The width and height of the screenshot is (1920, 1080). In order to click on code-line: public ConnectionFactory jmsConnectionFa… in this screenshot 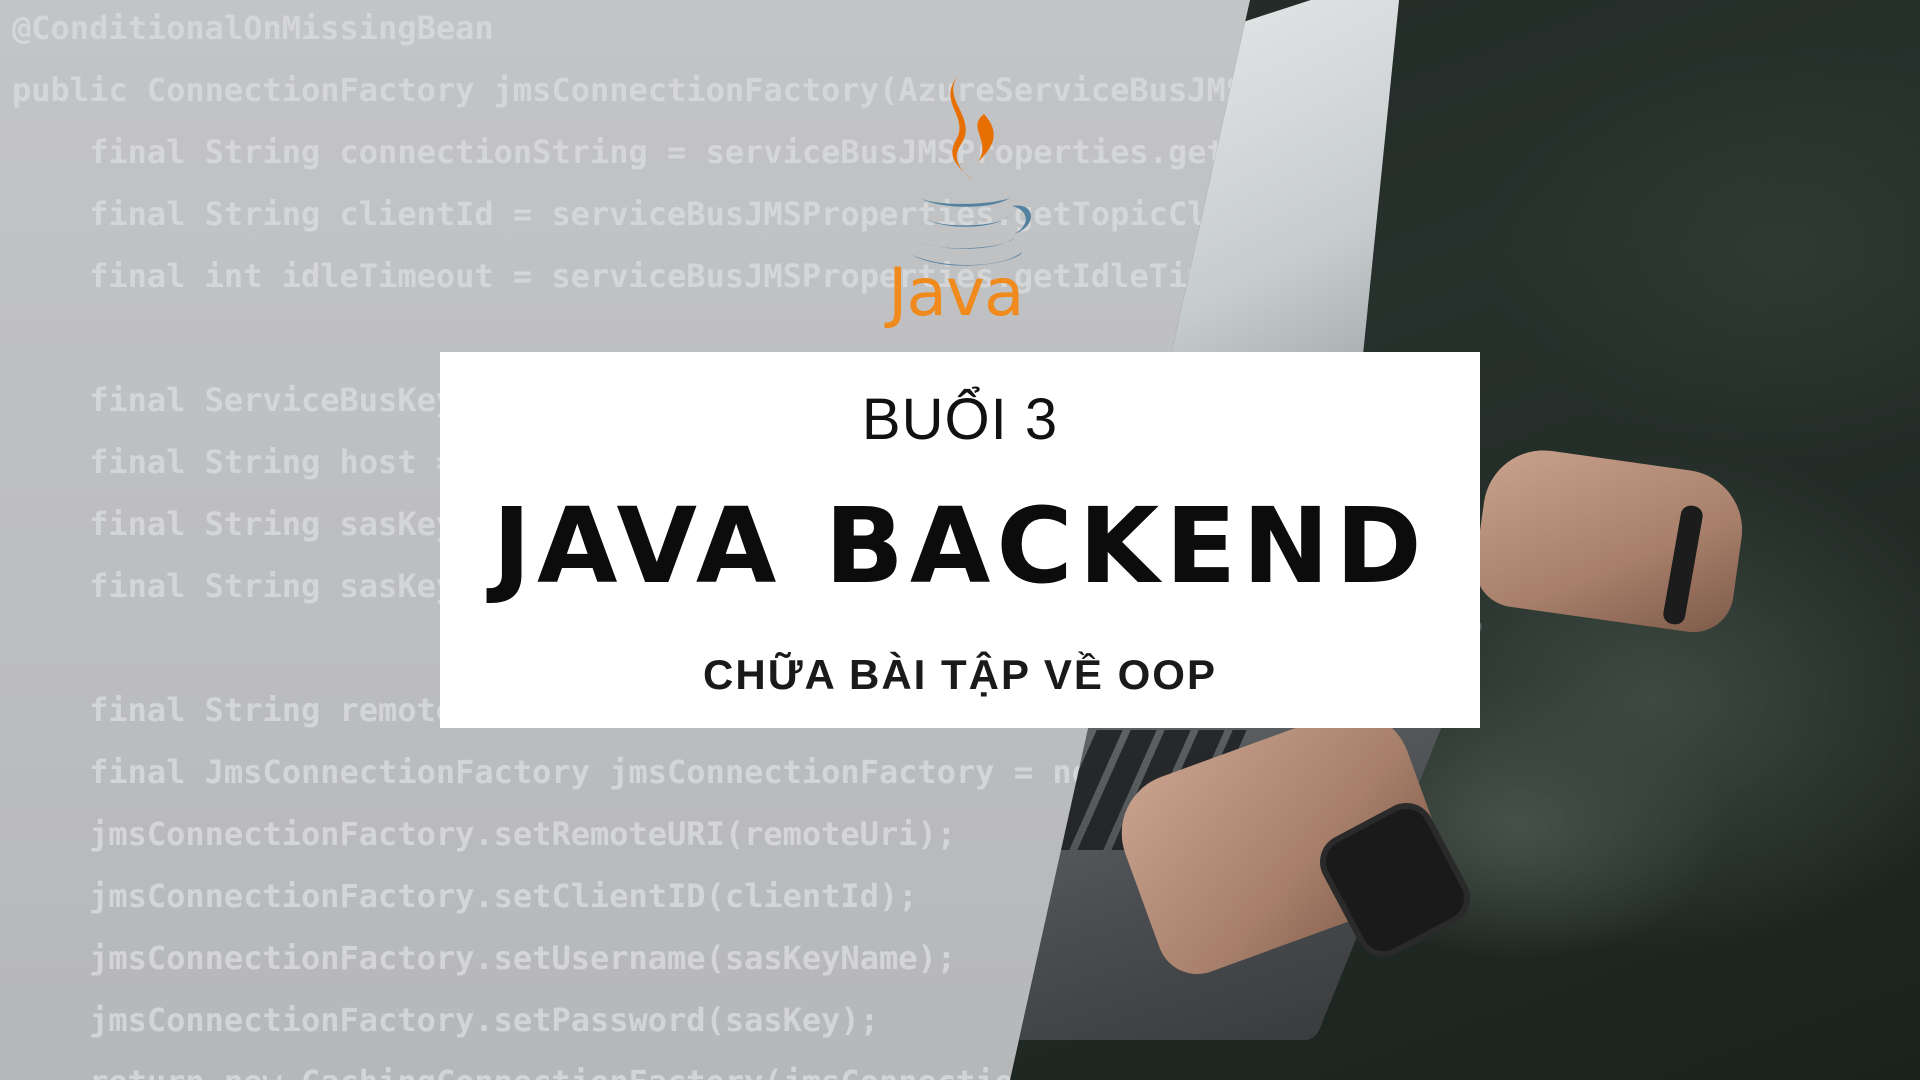, I will do `click(638, 90)`.